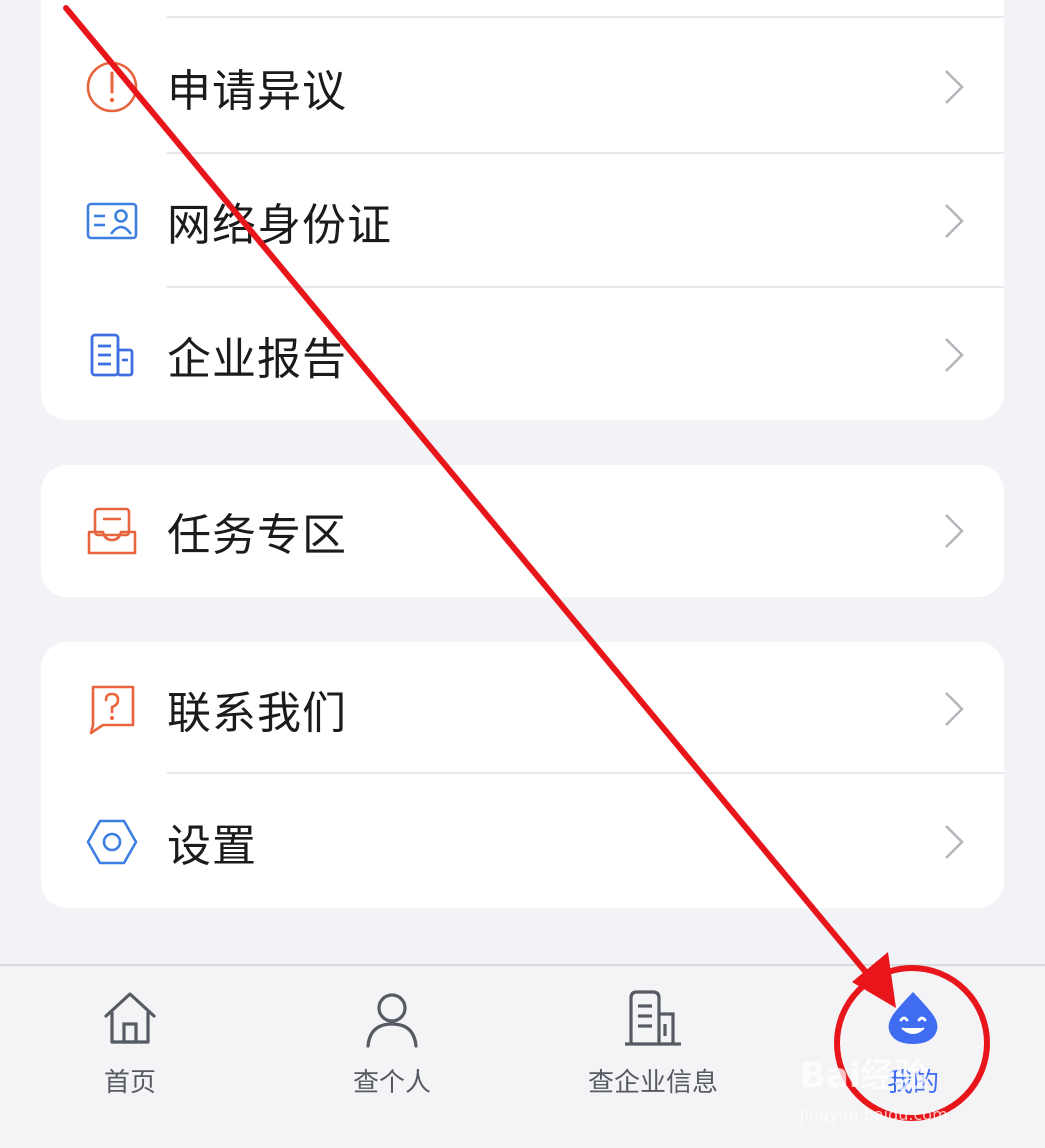 This screenshot has height=1148, width=1045. I want to click on menu-item-task-zone: 任务专区, so click(522, 531).